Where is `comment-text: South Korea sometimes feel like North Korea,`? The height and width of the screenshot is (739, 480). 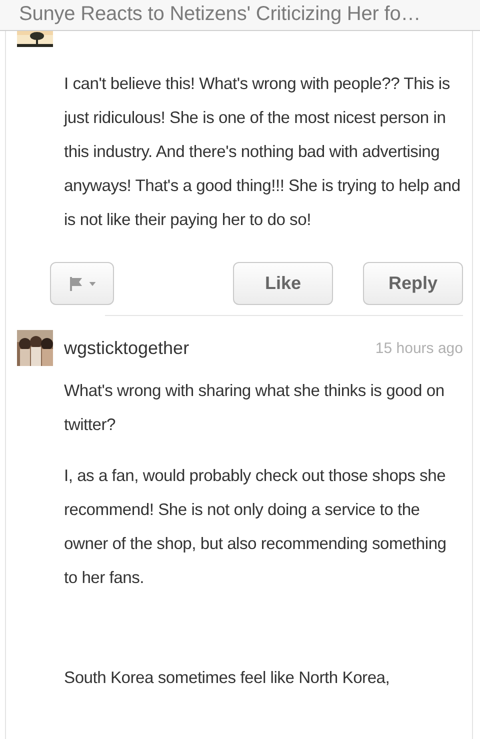 comment-text: South Korea sometimes feel like North Korea, is located at coordinates (227, 678).